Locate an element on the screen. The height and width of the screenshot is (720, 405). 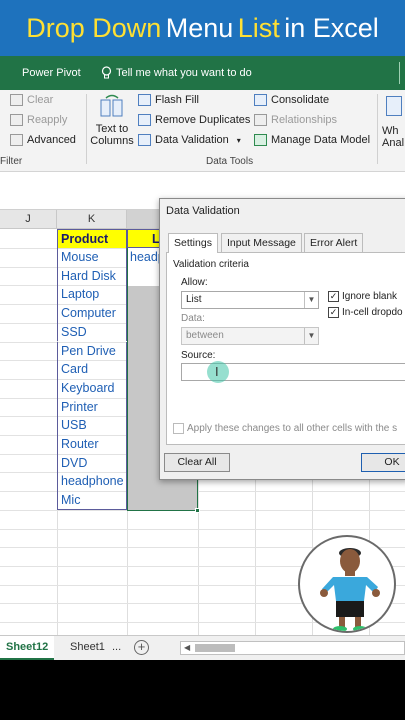
allow-select: List ▼ is located at coordinates (250, 300).